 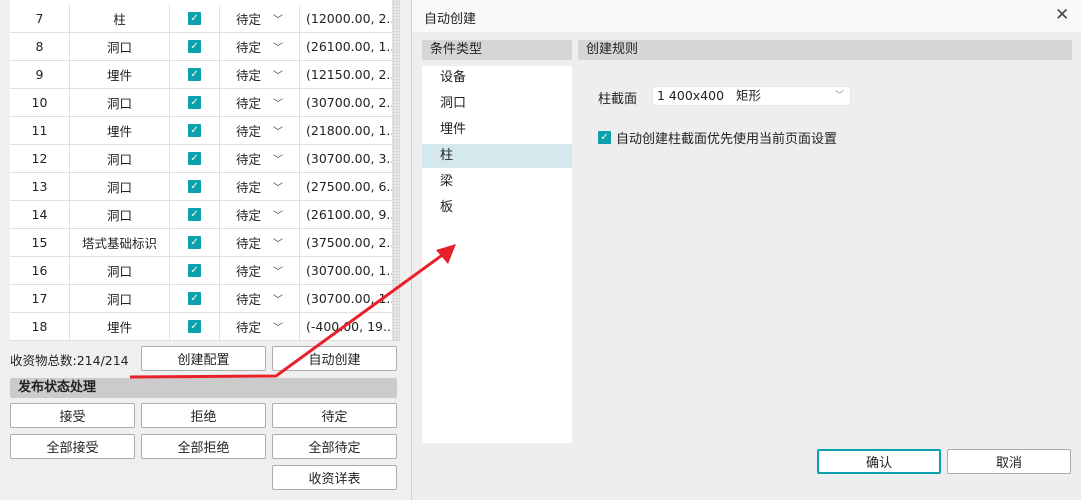 What do you see at coordinates (292, 311) in the screenshot?
I see `annotation-arrow` at bounding box center [292, 311].